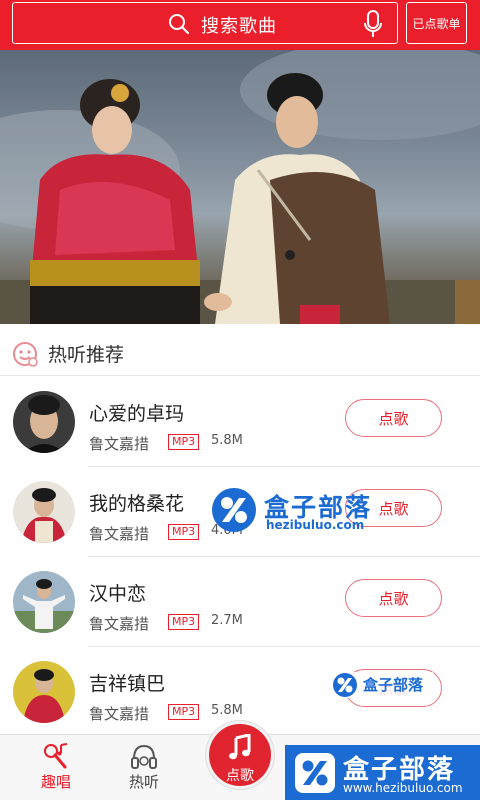 The image size is (480, 800). I want to click on watermark-brand: 盒子部落, so click(393, 685).